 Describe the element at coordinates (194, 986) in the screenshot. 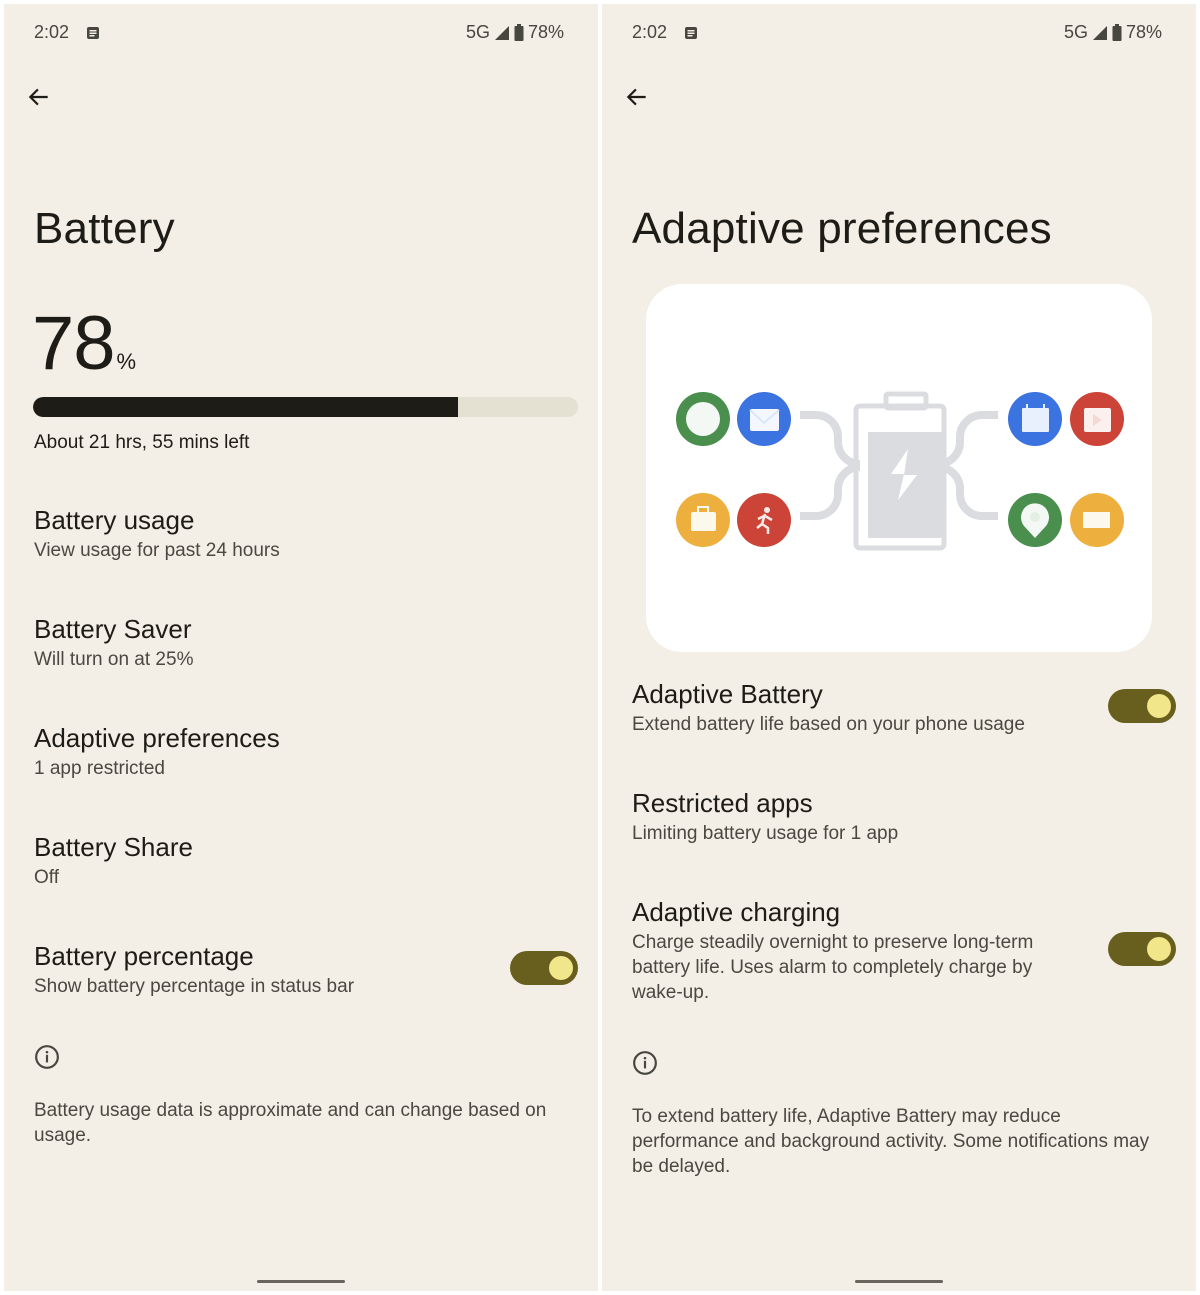

I see `item-subtitle: Show battery percentage in status bar` at that location.